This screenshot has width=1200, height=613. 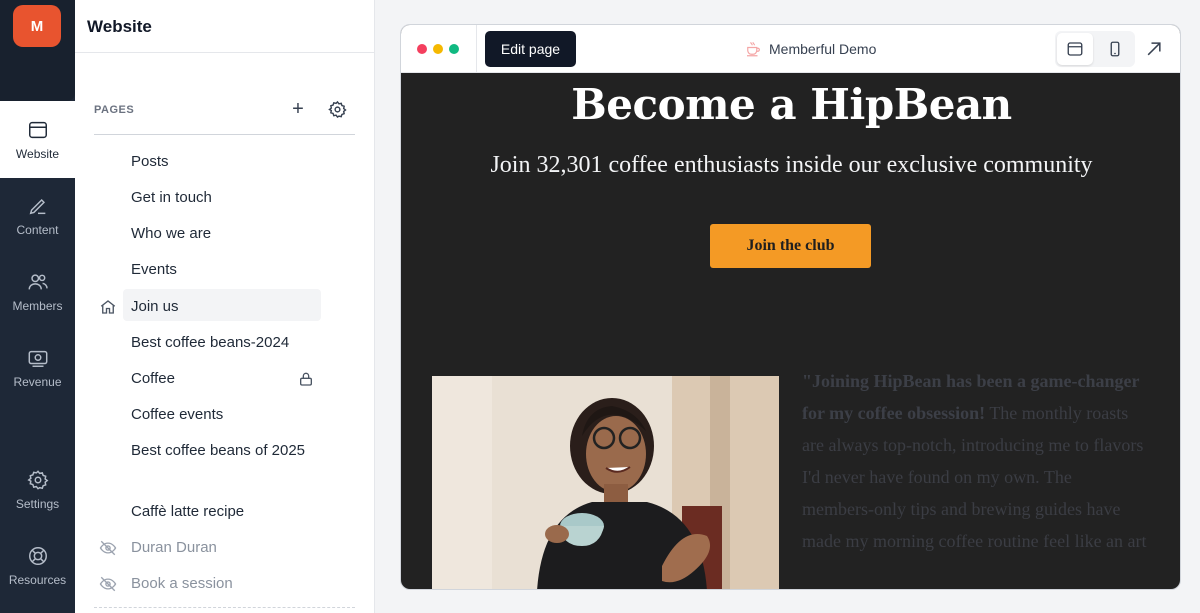 I want to click on page-item-who-we-are: Who we are, so click(x=225, y=234).